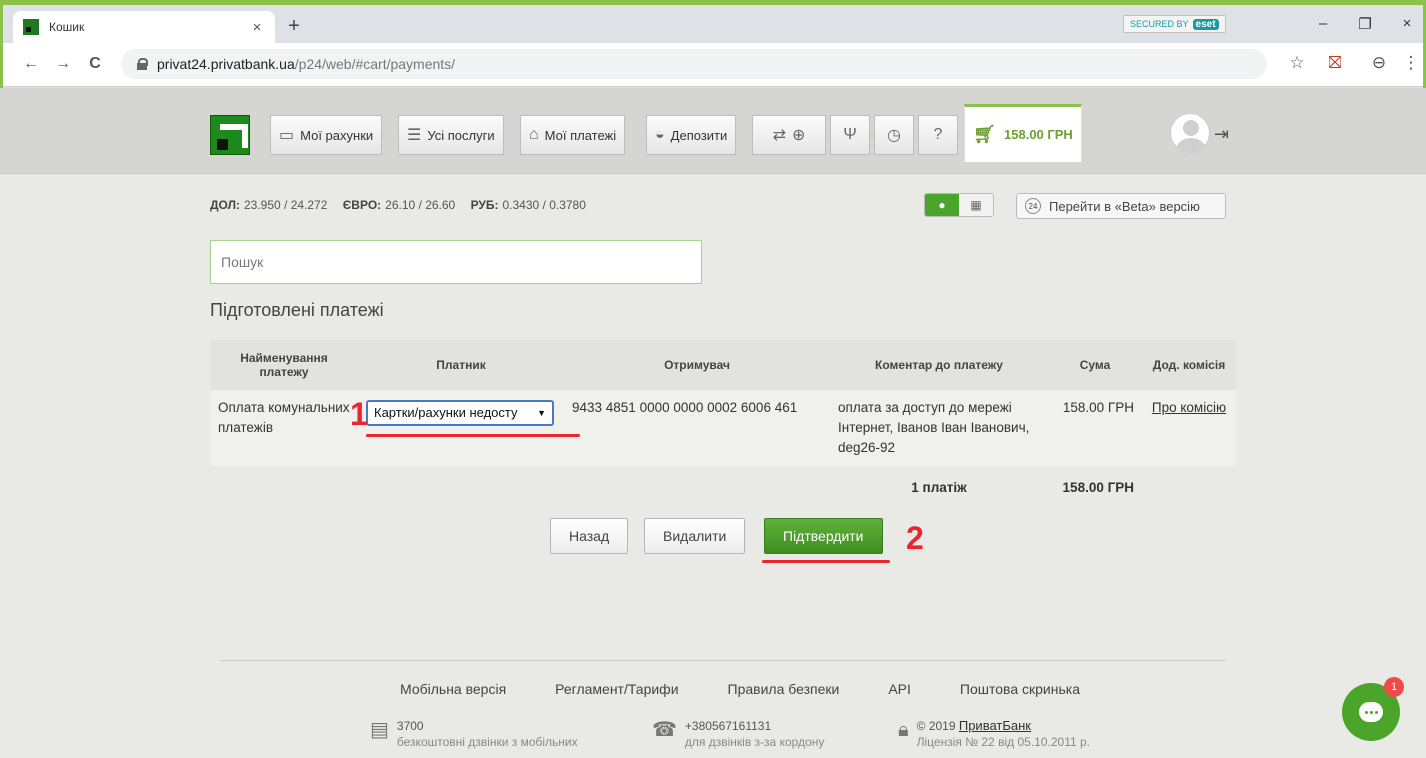 The image size is (1426, 758). I want to click on tab-close-icon: ×, so click(257, 27).